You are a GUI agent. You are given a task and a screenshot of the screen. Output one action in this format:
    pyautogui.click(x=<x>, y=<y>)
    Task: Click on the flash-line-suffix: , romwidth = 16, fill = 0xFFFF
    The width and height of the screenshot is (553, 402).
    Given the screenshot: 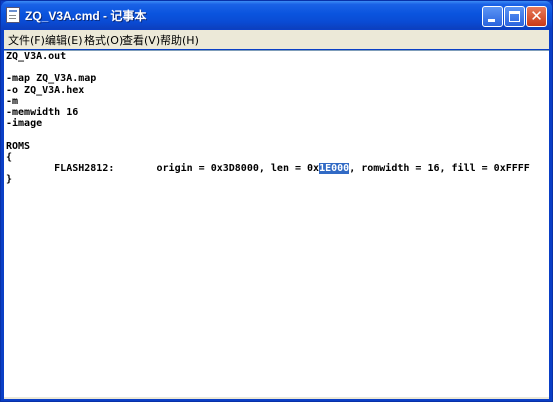 What is the action you would take?
    pyautogui.click(x=439, y=168)
    